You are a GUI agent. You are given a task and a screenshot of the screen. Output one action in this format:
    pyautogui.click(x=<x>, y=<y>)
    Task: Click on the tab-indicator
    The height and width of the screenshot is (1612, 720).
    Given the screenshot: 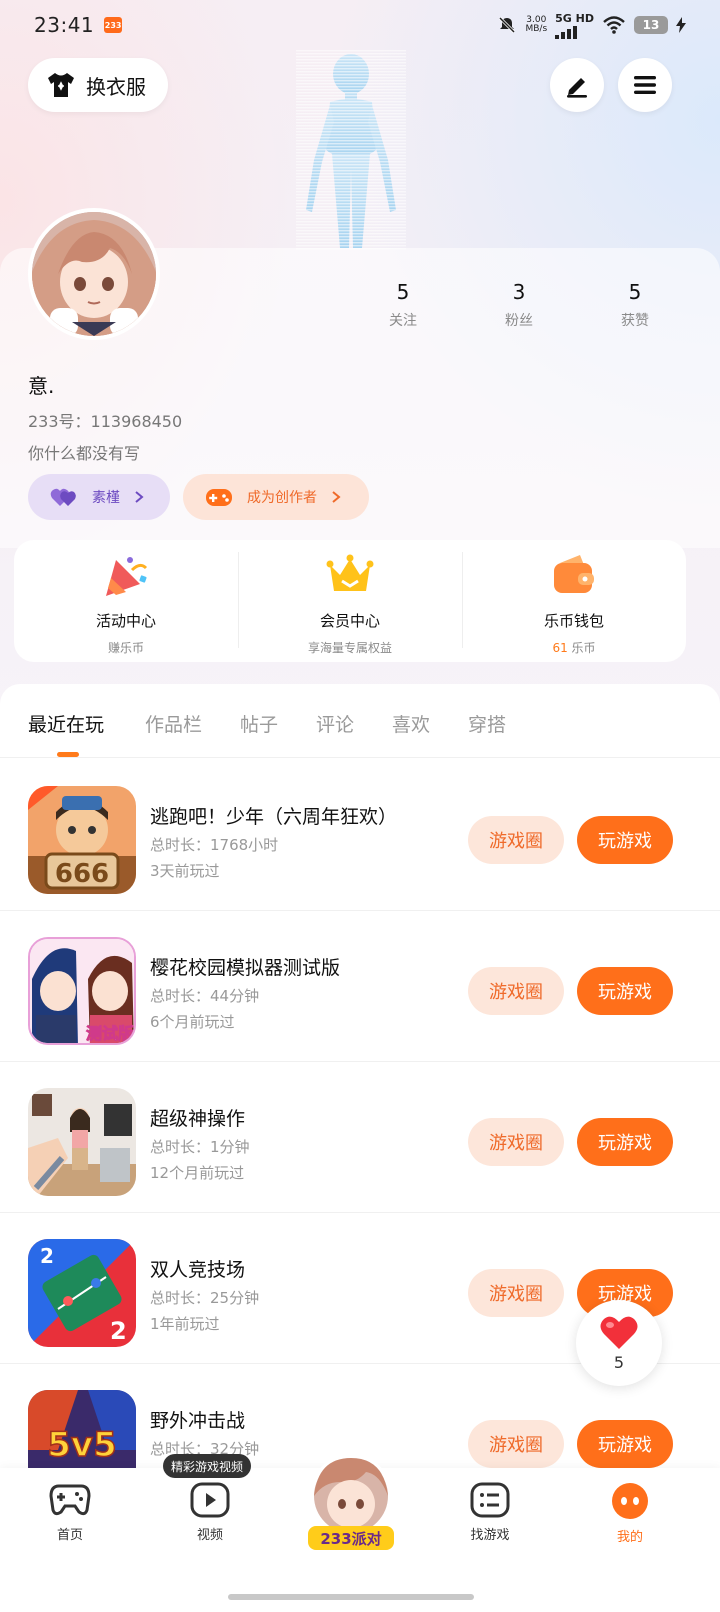 What is the action you would take?
    pyautogui.click(x=68, y=754)
    